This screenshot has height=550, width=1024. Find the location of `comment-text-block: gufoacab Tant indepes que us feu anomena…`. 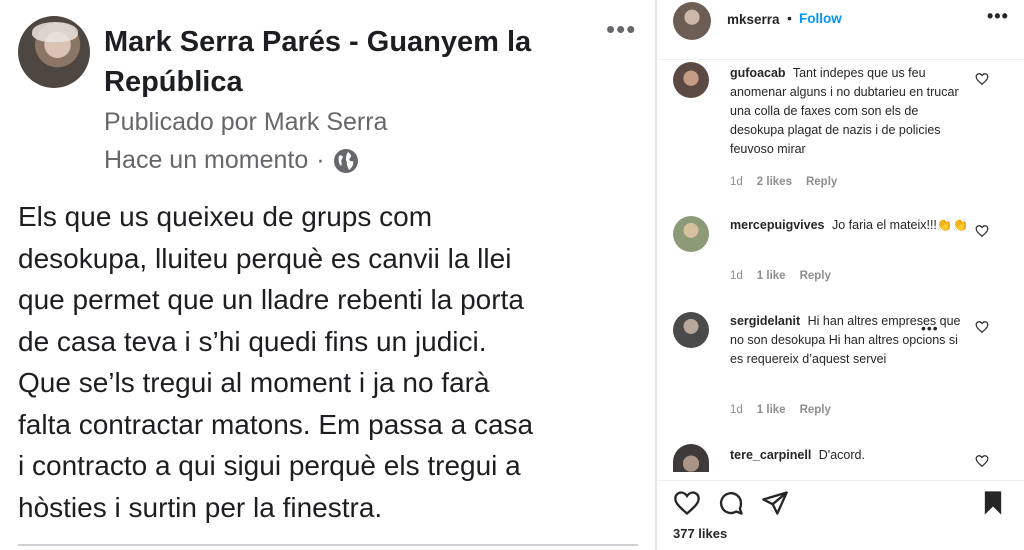

comment-text-block: gufoacab Tant indepes que us feu anomena… is located at coordinates (850, 111).